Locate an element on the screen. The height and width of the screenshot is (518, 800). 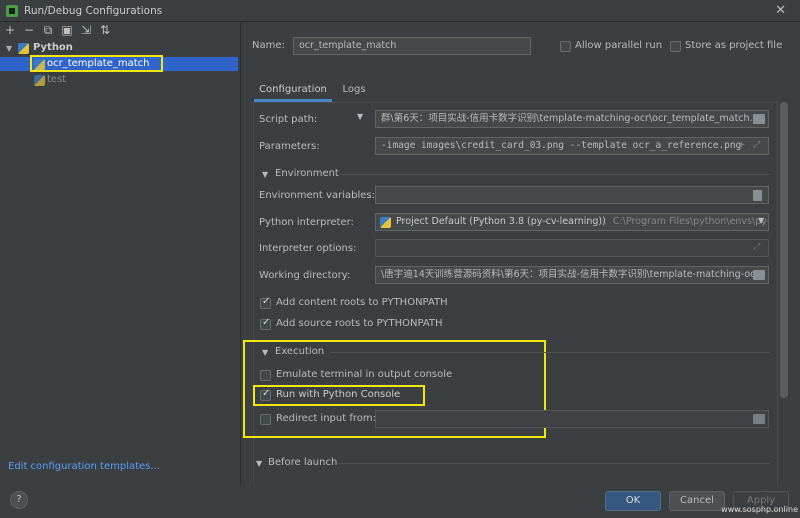
interpreter-options-input is located at coordinates (572, 248).